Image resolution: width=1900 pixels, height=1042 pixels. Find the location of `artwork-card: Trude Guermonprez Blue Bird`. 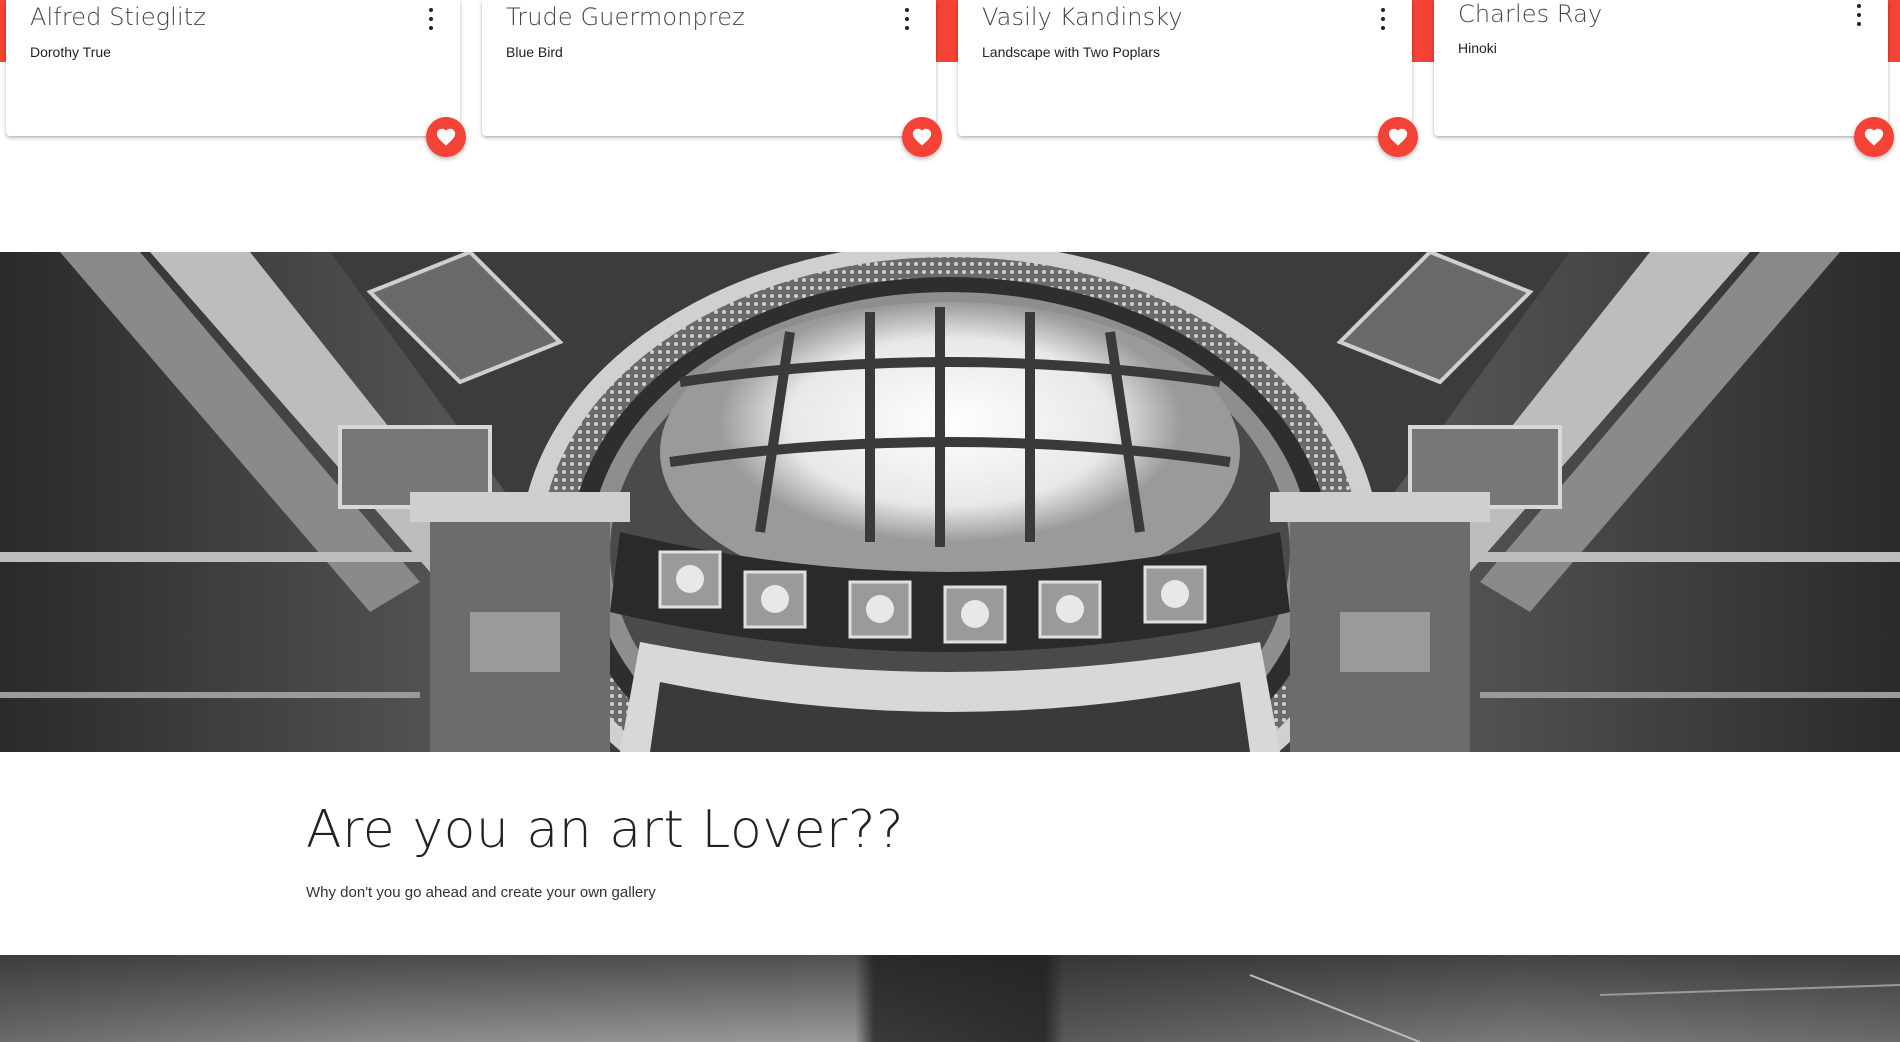

artwork-card: Trude Guermonprez Blue Bird is located at coordinates (712, 78).